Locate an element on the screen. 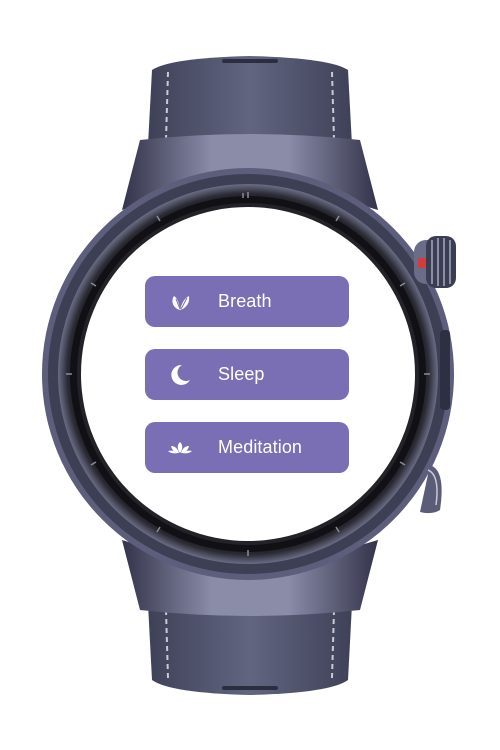 The width and height of the screenshot is (500, 750). bottom-strap is located at coordinates (250, 649).